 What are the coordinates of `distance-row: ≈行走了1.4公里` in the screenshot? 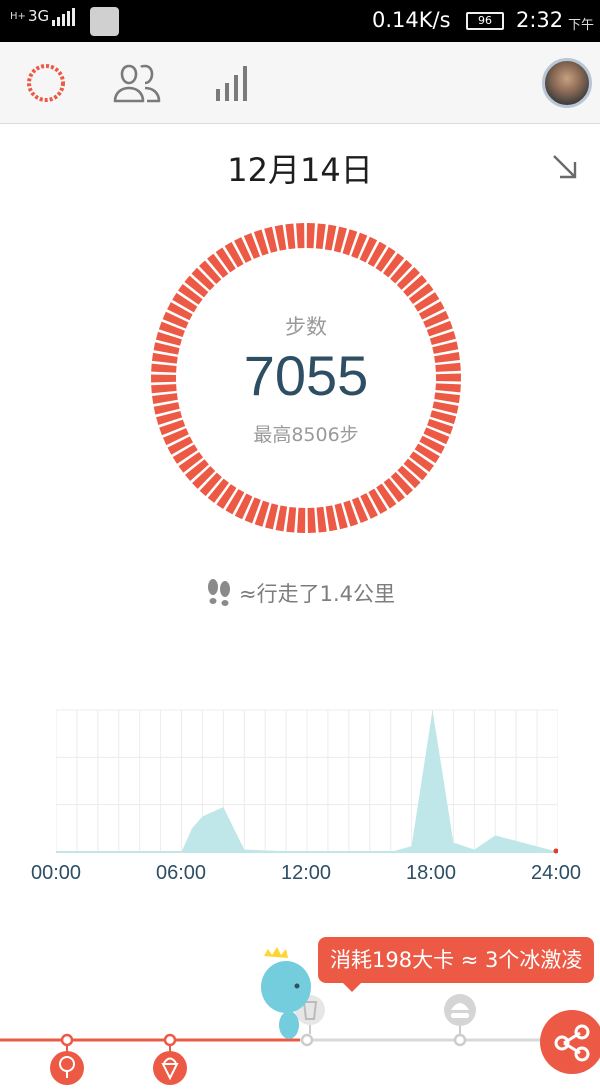 It's located at (300, 593).